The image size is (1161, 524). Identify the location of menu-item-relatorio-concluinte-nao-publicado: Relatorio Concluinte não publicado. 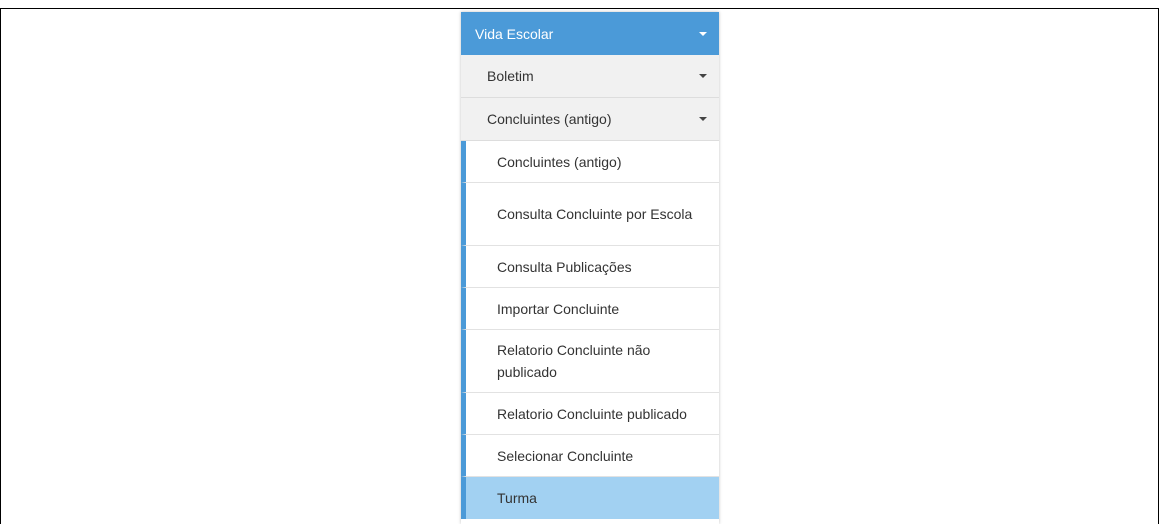
(590, 361).